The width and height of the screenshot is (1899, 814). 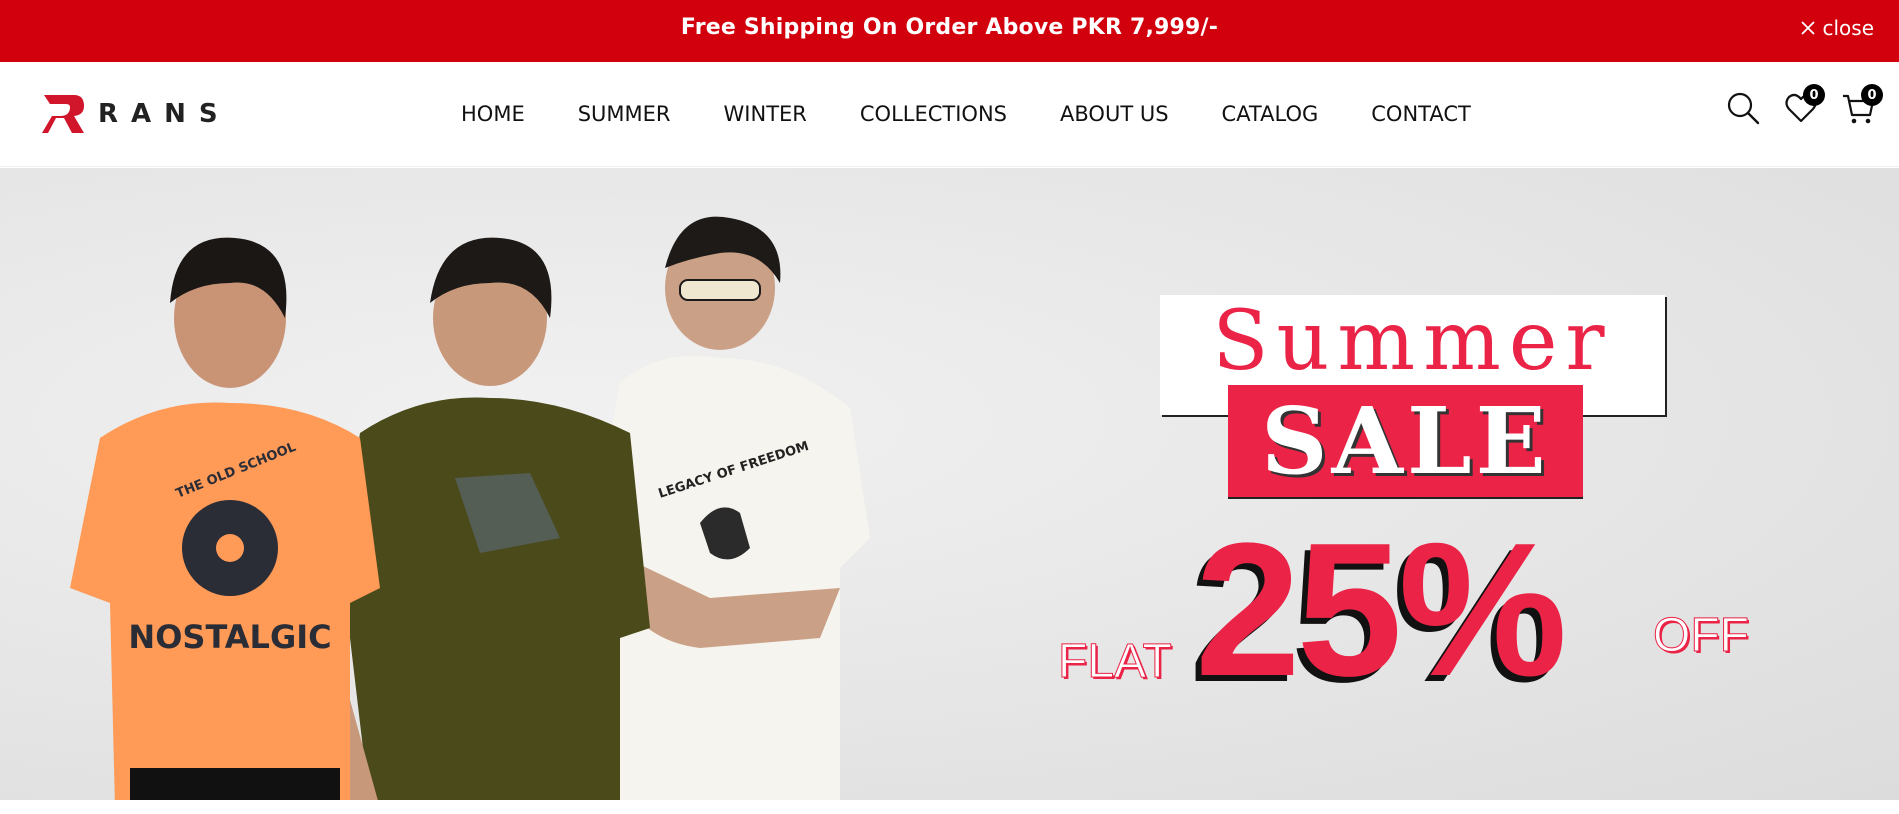 I want to click on close-icon, so click(x=1808, y=28).